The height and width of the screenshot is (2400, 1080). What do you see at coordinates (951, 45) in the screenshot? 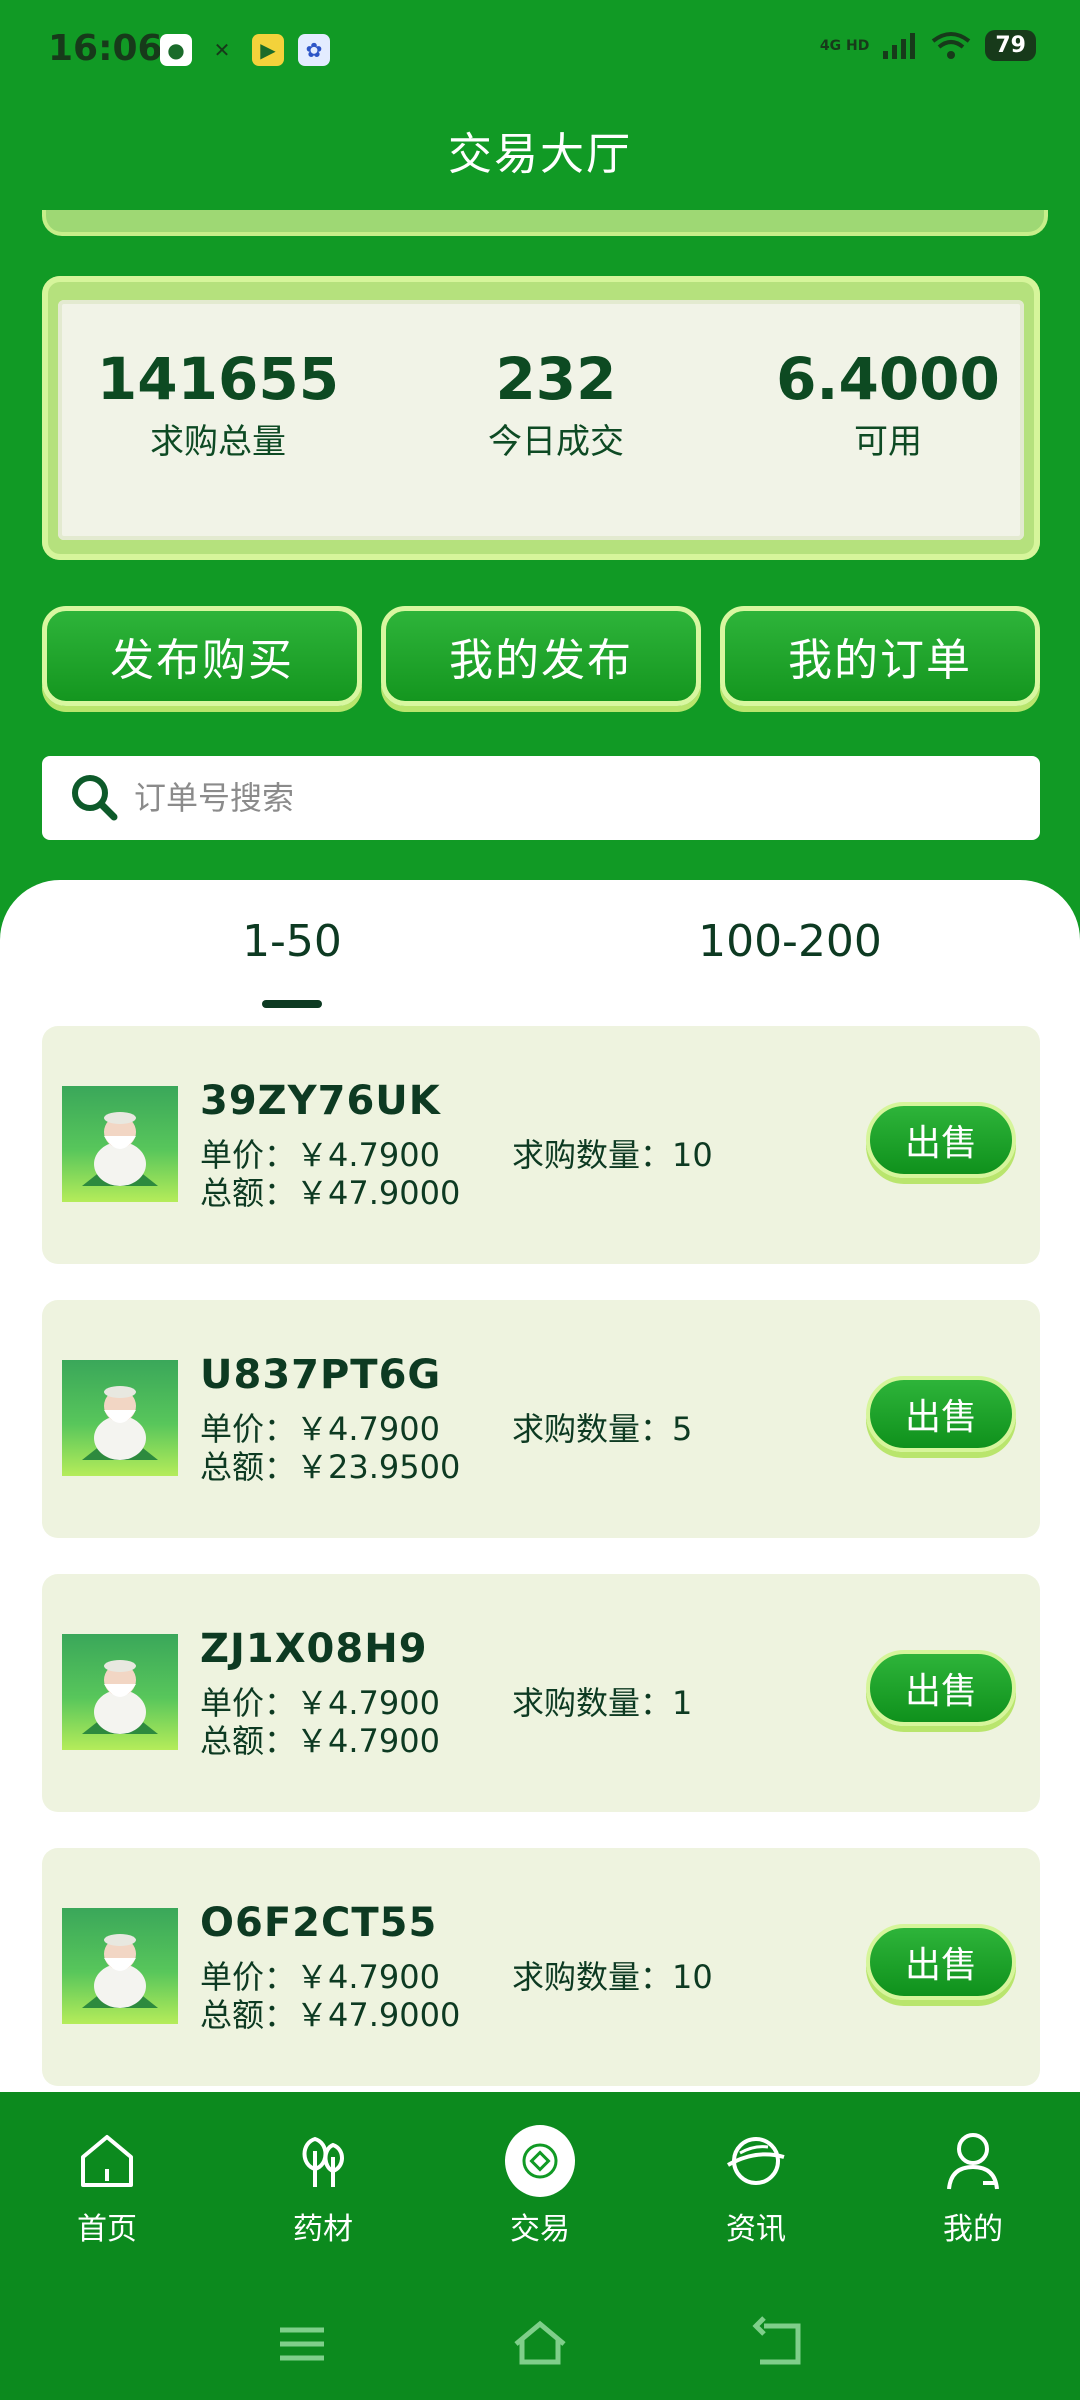
I see `wifi-icon` at bounding box center [951, 45].